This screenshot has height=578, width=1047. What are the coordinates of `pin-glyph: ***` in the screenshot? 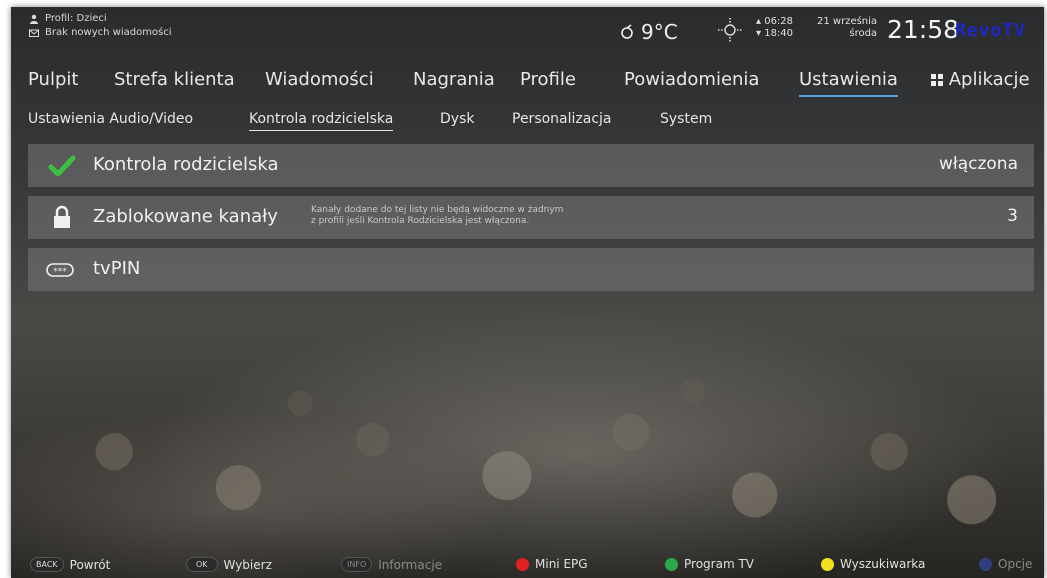 It's located at (60, 272).